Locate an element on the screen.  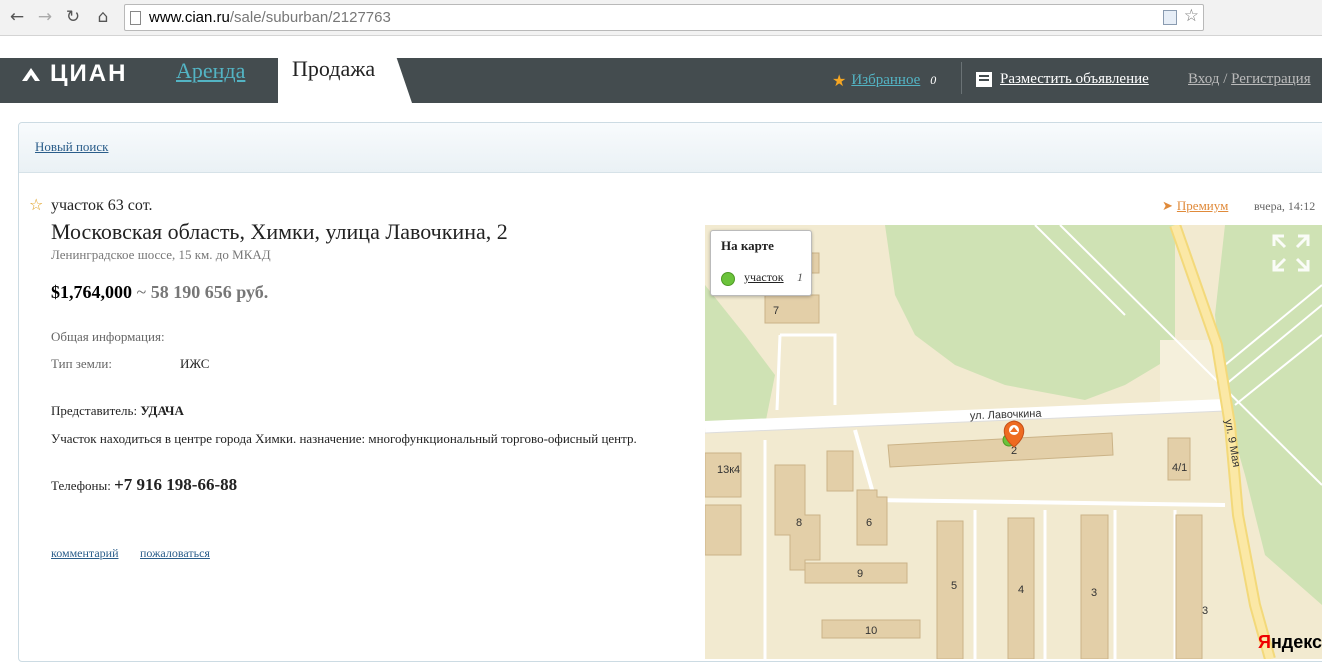
tab-sale-label: Продажа is located at coordinates (334, 68).